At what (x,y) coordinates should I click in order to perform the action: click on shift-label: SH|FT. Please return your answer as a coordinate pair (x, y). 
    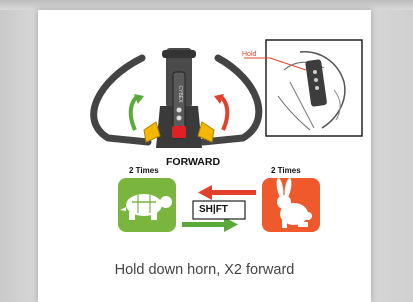
    Looking at the image, I should click on (213, 209).